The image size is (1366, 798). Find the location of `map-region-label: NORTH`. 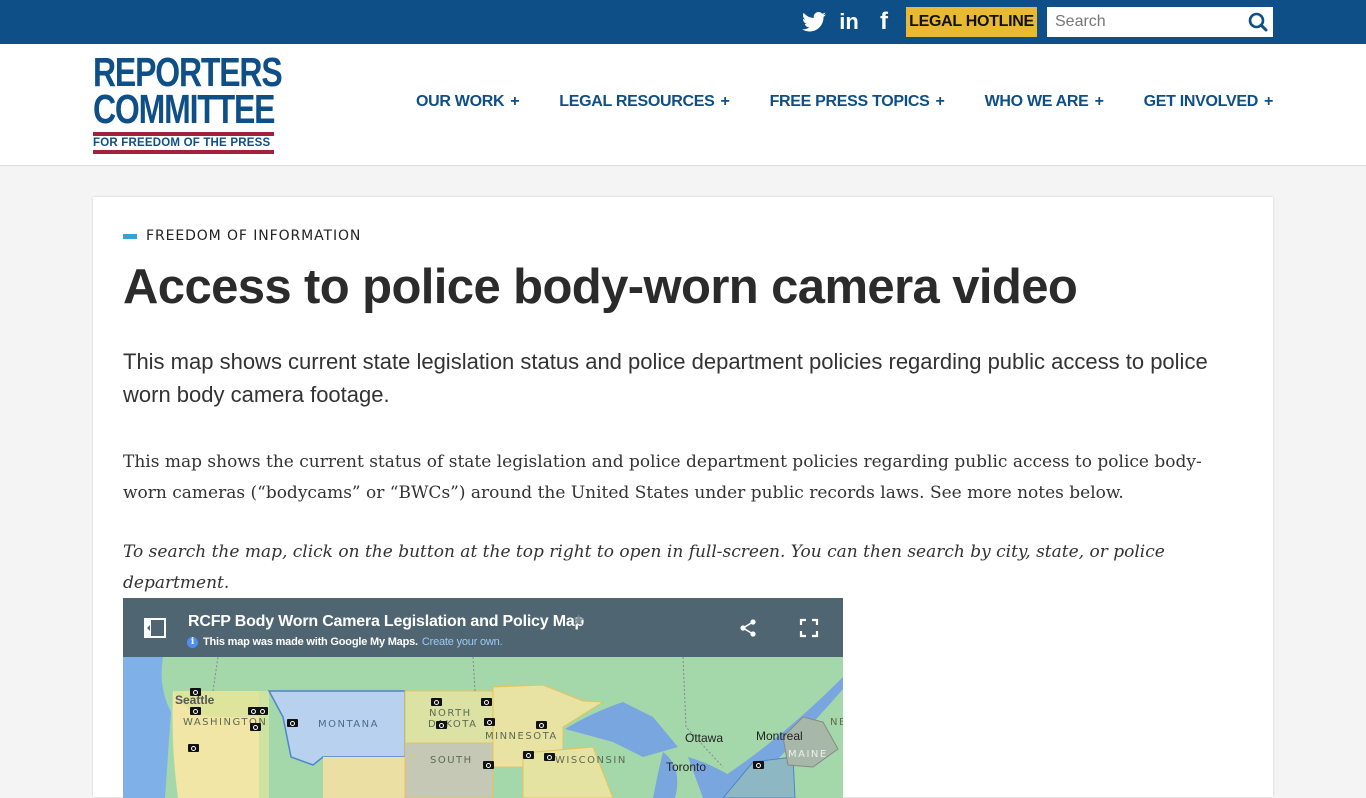

map-region-label: NORTH is located at coordinates (450, 713).